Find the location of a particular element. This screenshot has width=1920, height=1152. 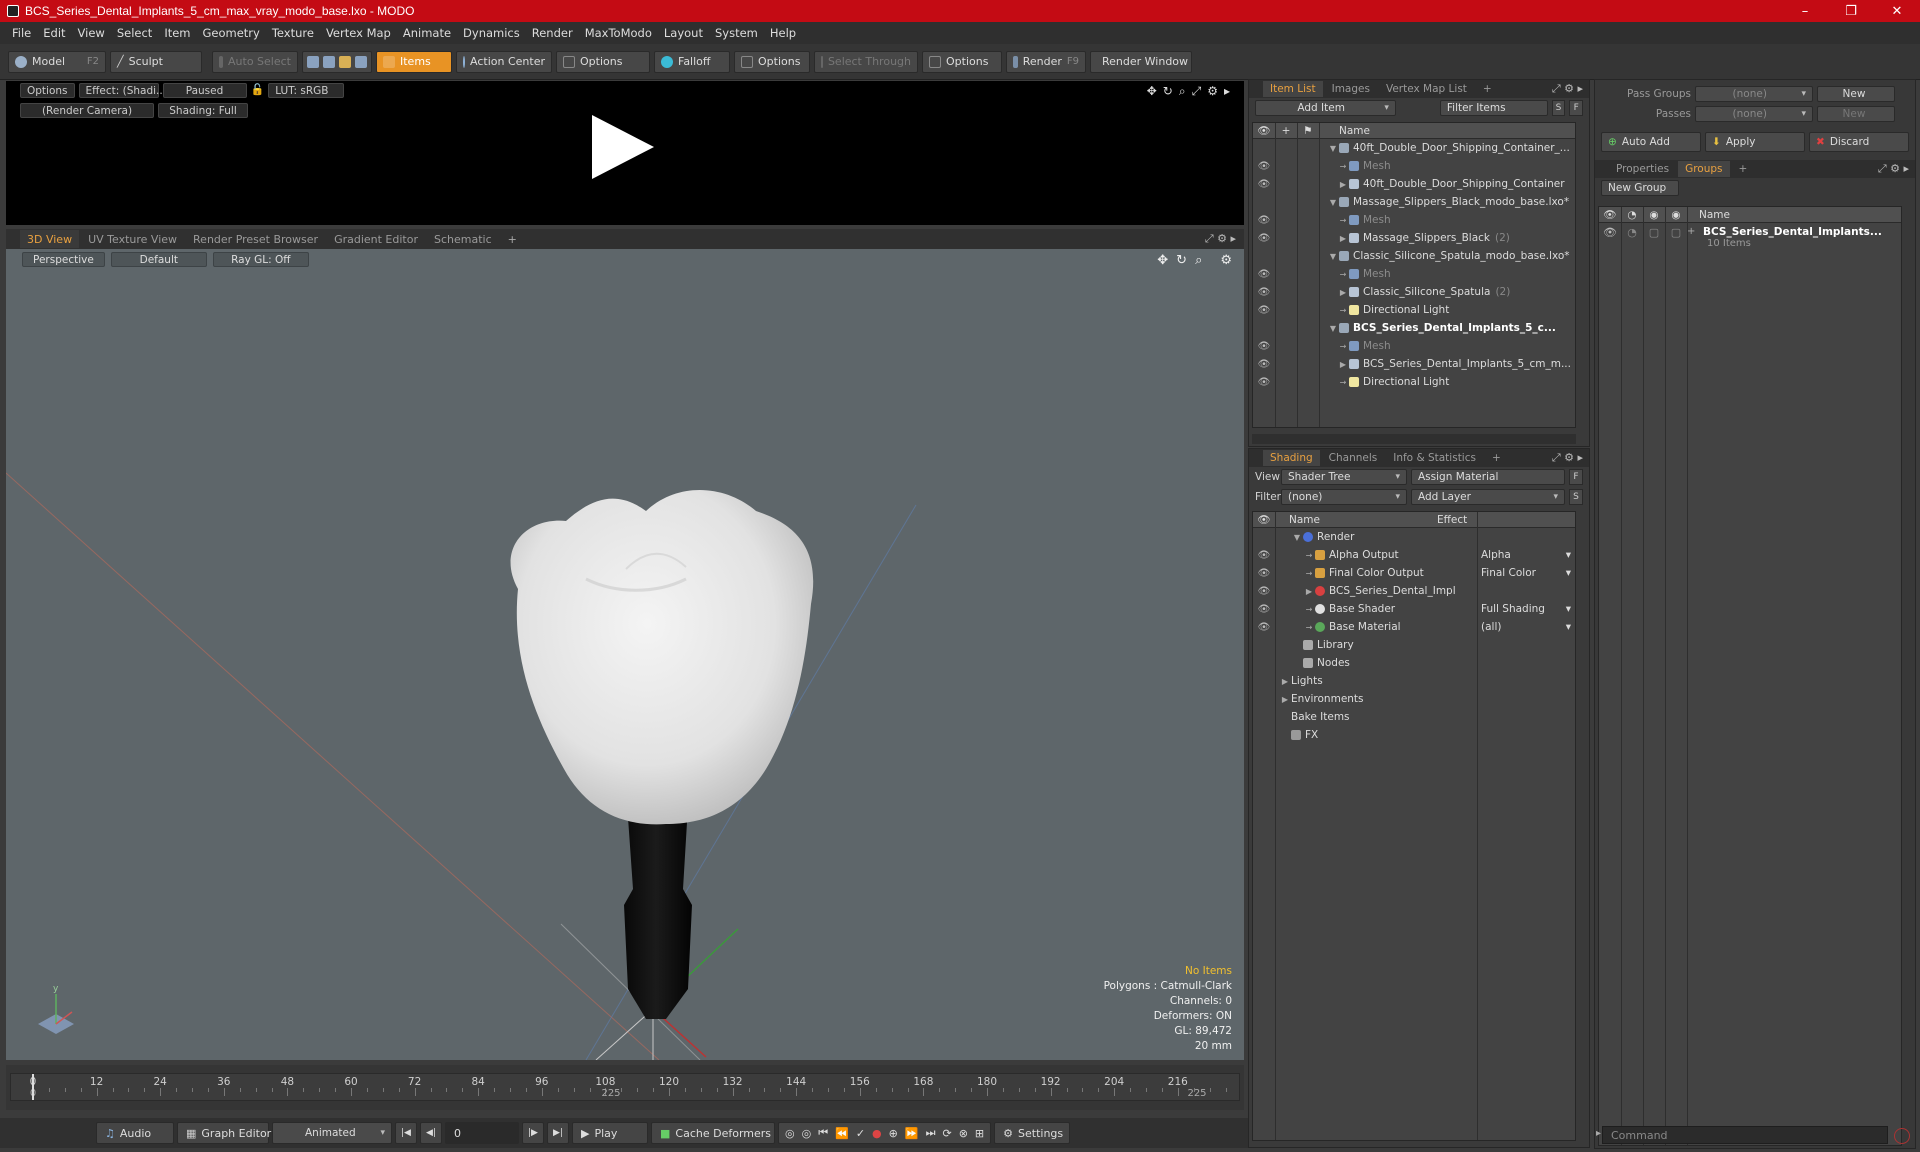

menu-render: Render is located at coordinates (552, 33).